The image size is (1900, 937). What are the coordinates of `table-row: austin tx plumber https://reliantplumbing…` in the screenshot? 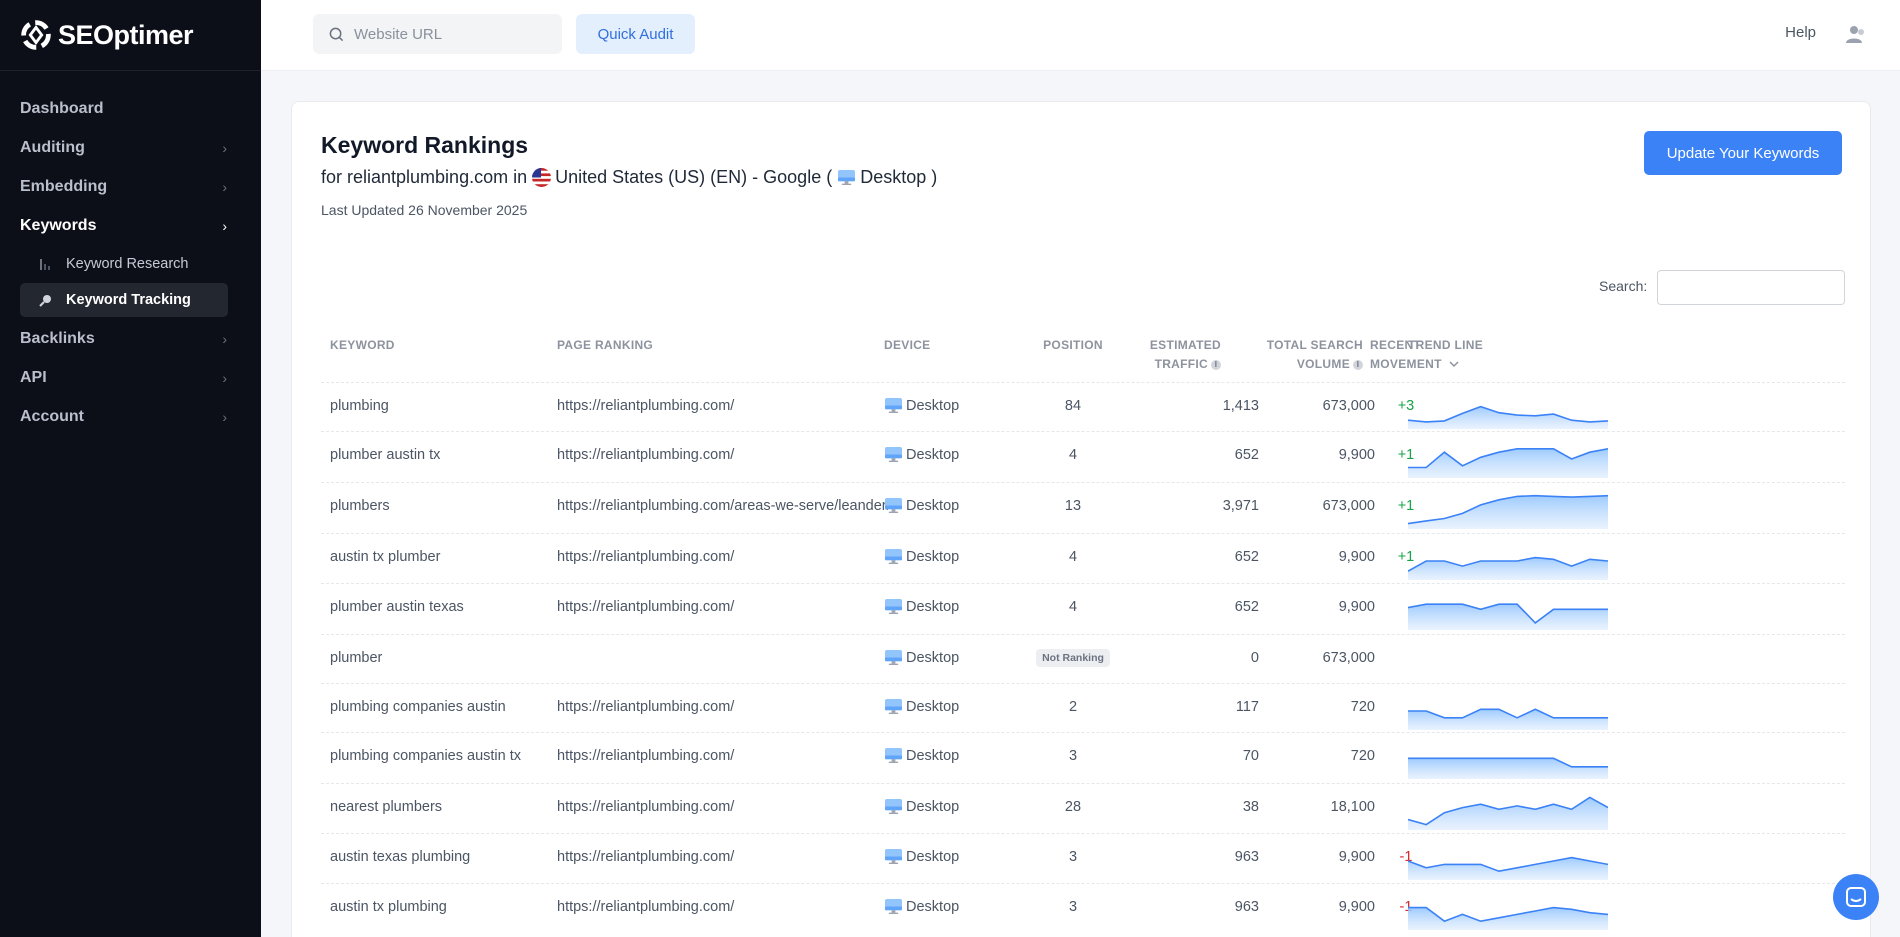 It's located at (1083, 558).